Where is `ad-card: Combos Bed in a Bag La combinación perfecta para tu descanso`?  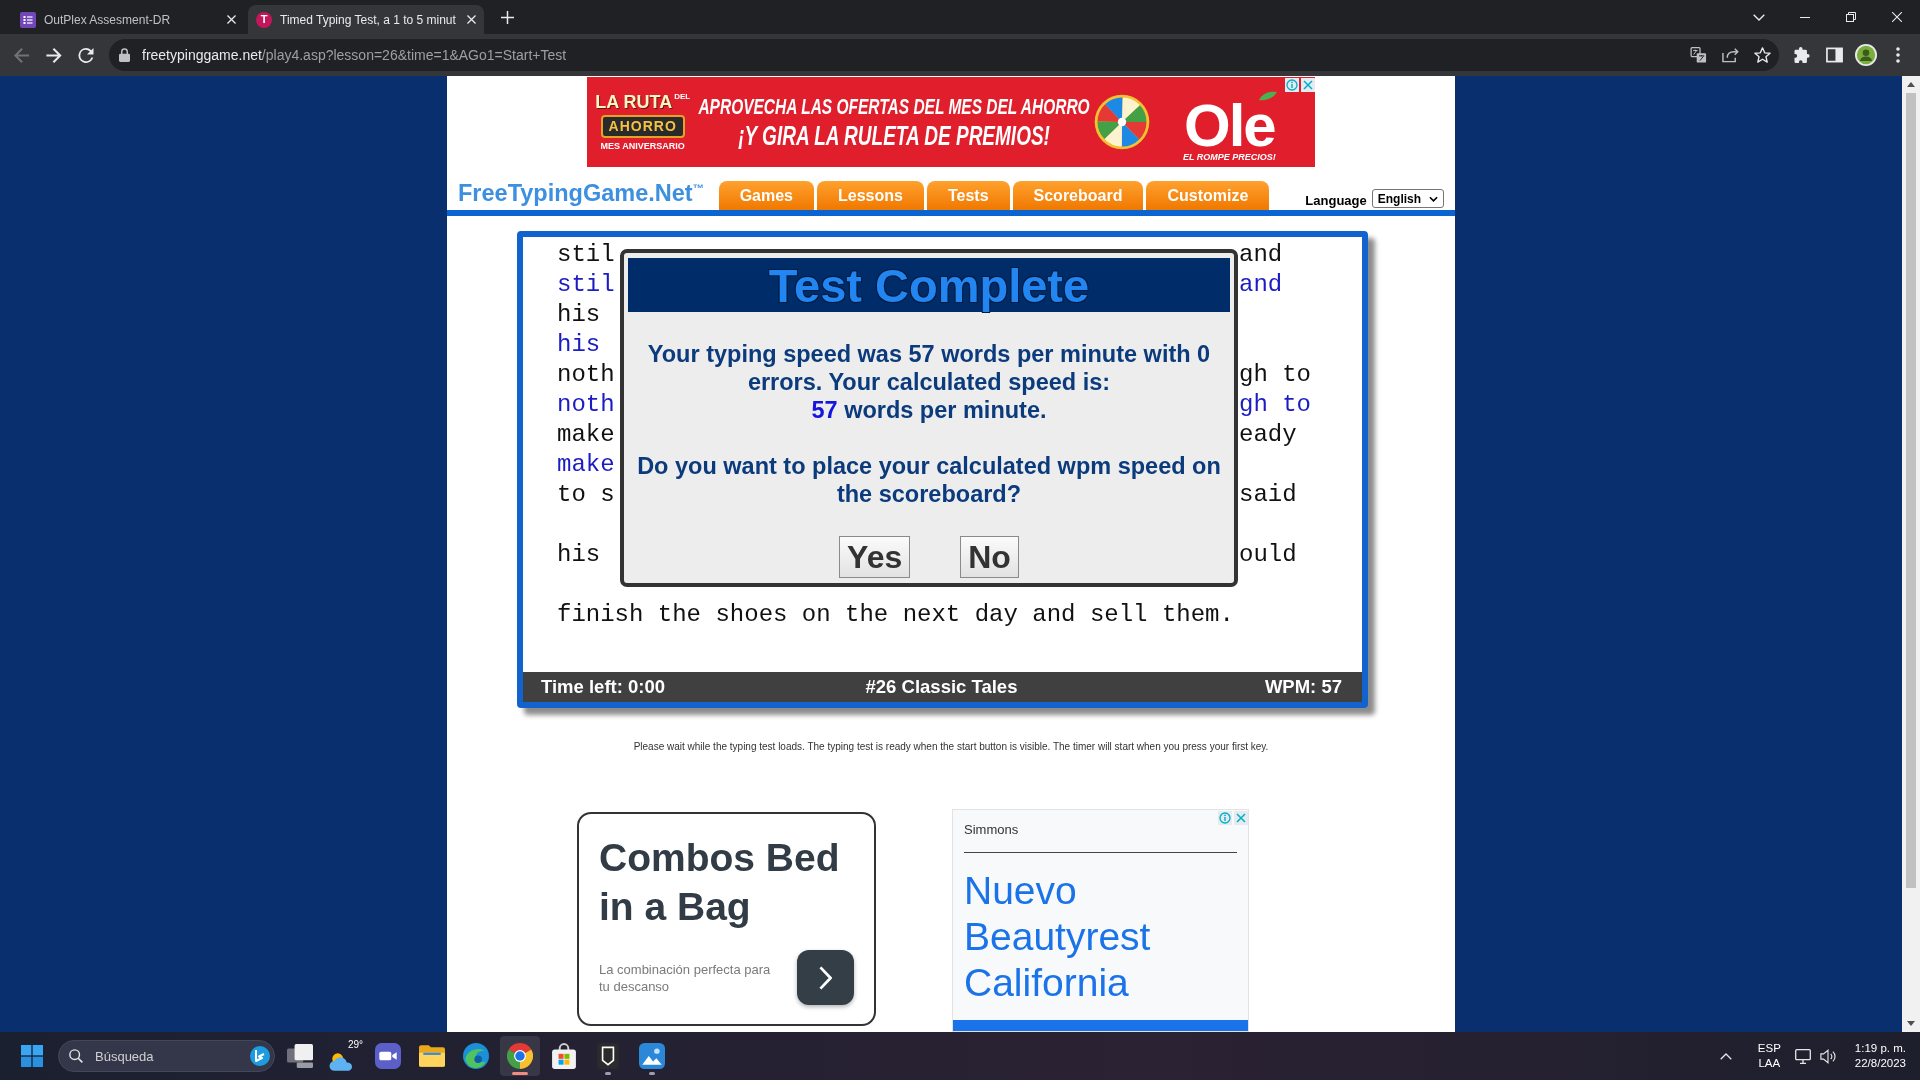
ad-card: Combos Bed in a Bag La combinación perfecta para tu descanso is located at coordinates (726, 919).